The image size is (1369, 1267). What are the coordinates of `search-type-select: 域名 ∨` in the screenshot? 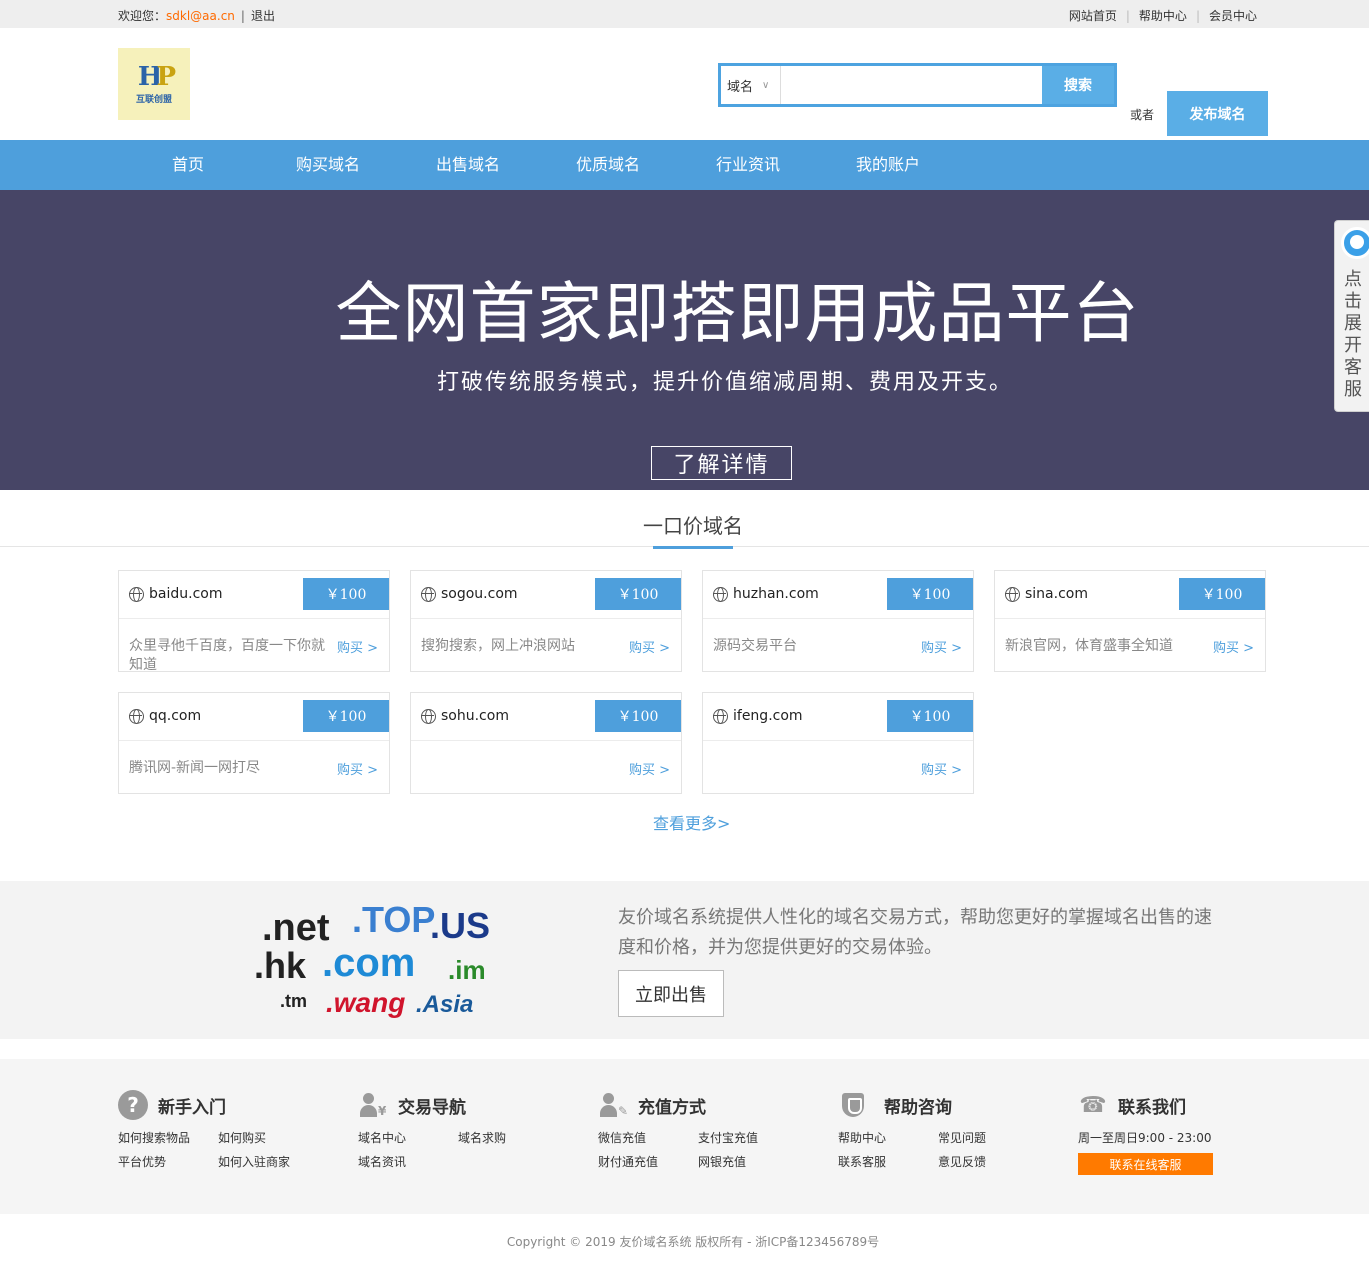 It's located at (751, 85).